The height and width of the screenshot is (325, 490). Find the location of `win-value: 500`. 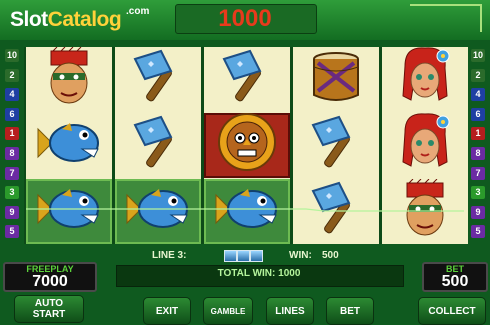

win-value: 500 is located at coordinates (330, 255).